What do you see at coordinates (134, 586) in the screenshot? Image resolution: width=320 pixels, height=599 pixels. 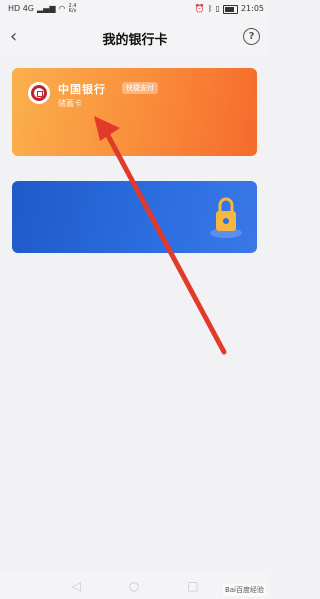 I see `nav-home-icon: ○` at bounding box center [134, 586].